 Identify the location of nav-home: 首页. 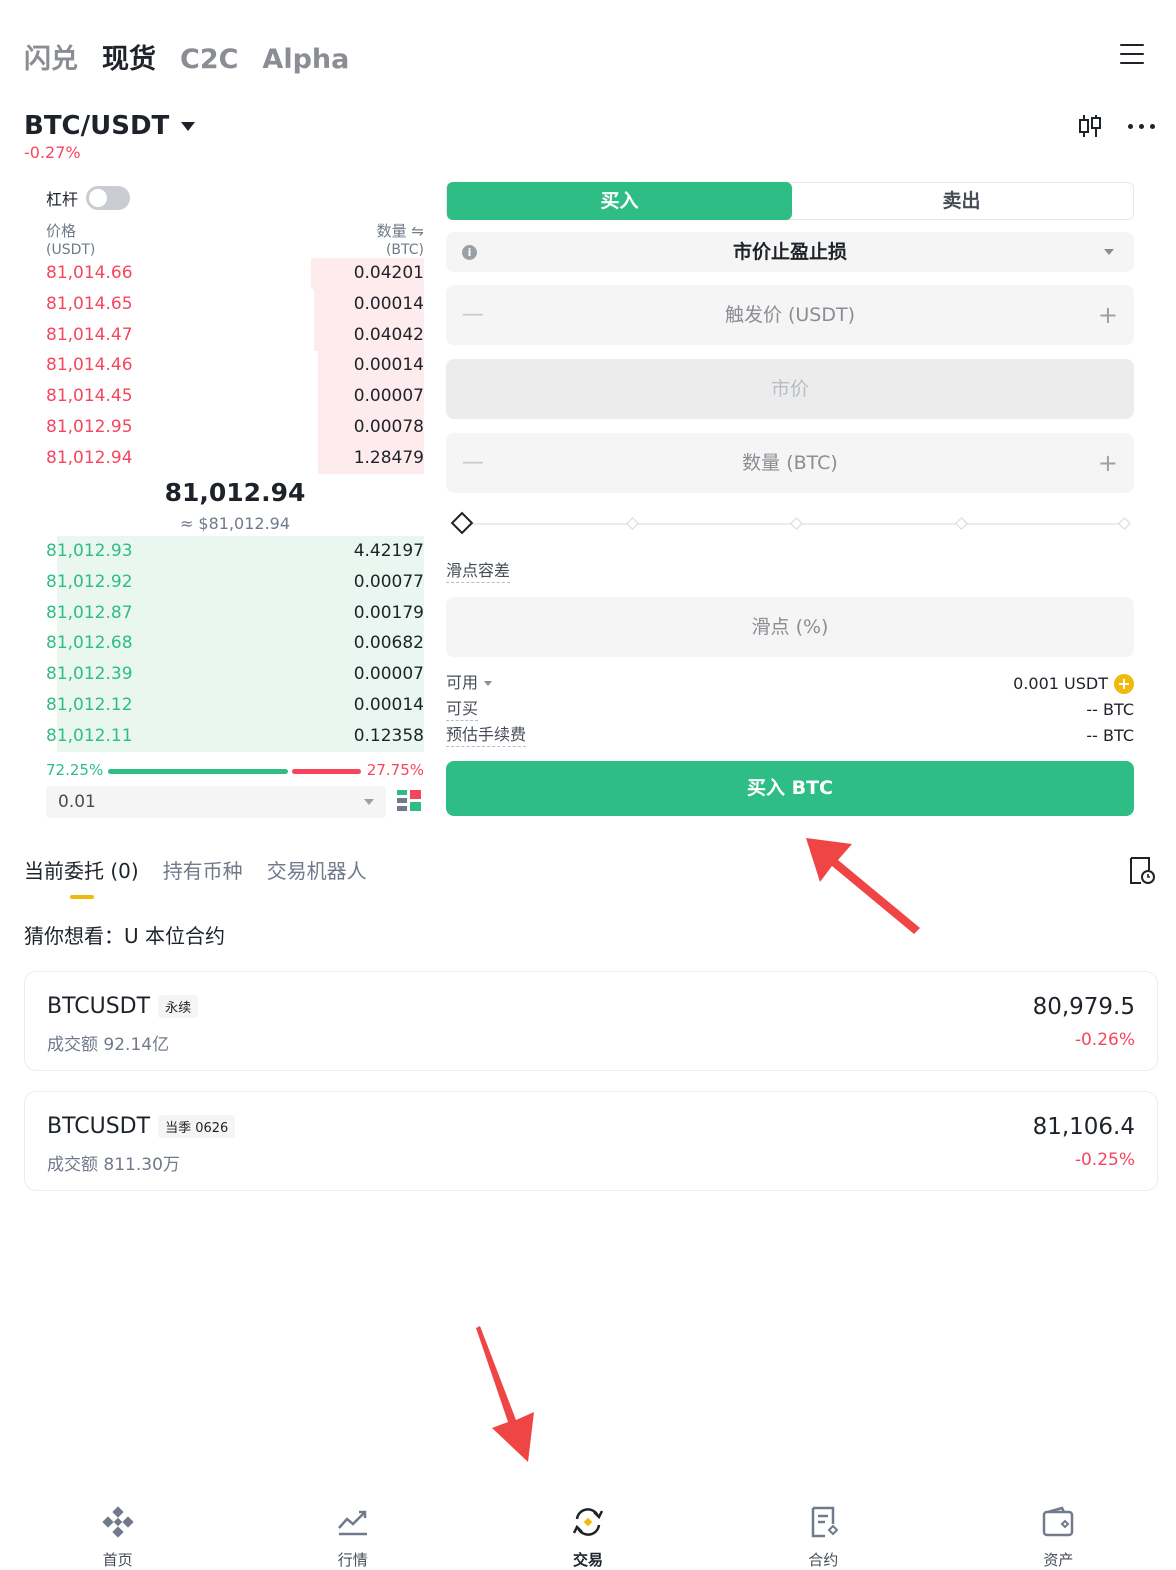
(117, 1532).